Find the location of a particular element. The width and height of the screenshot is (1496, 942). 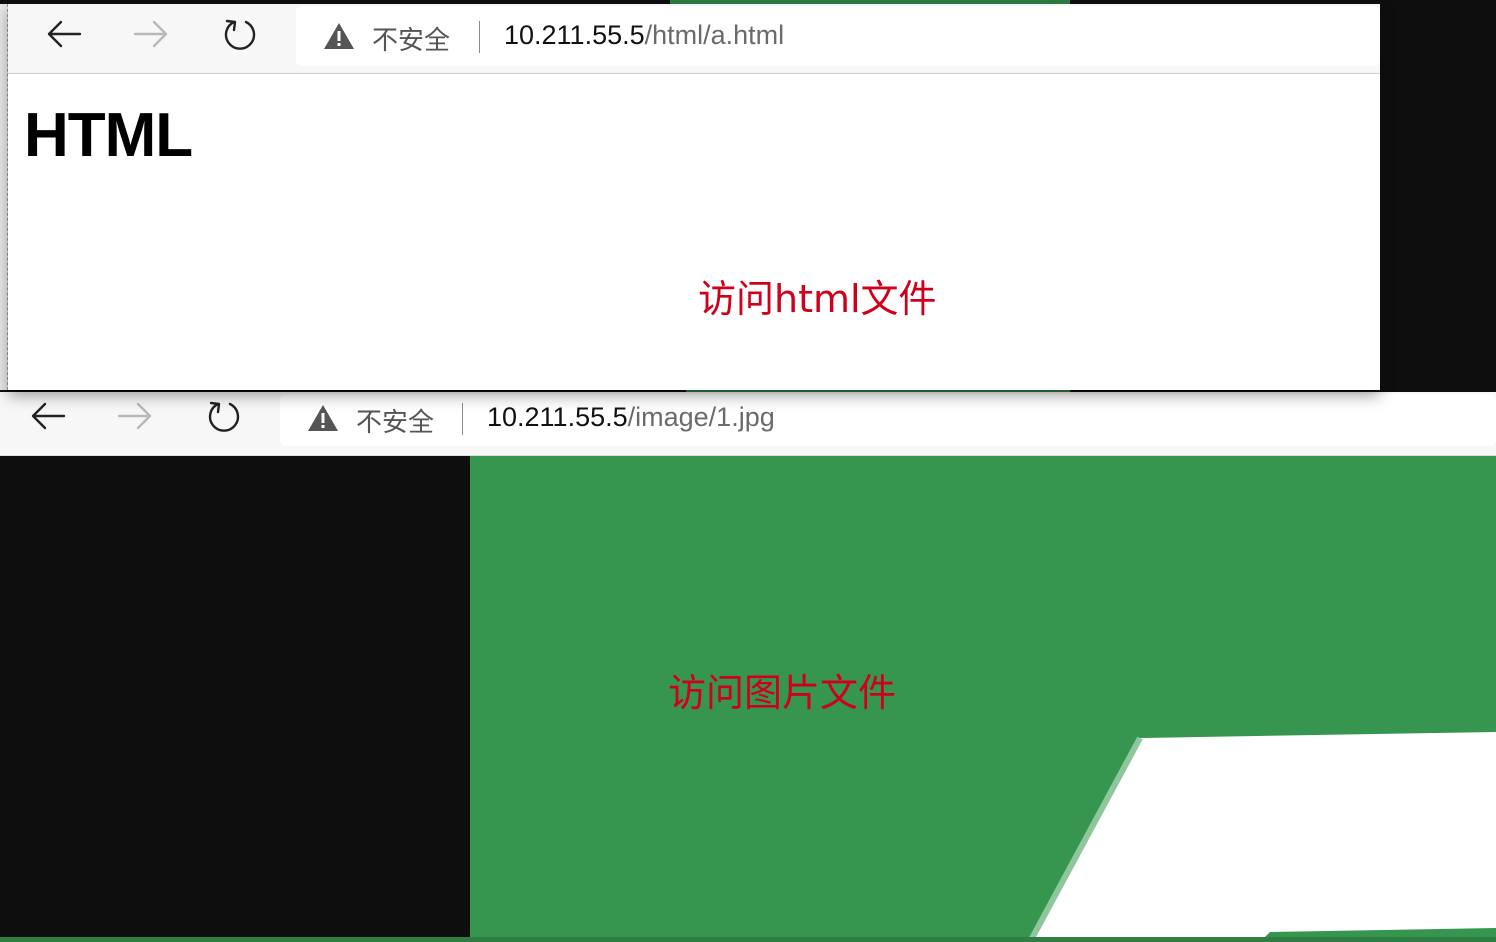

bottom-strip is located at coordinates (748, 939).